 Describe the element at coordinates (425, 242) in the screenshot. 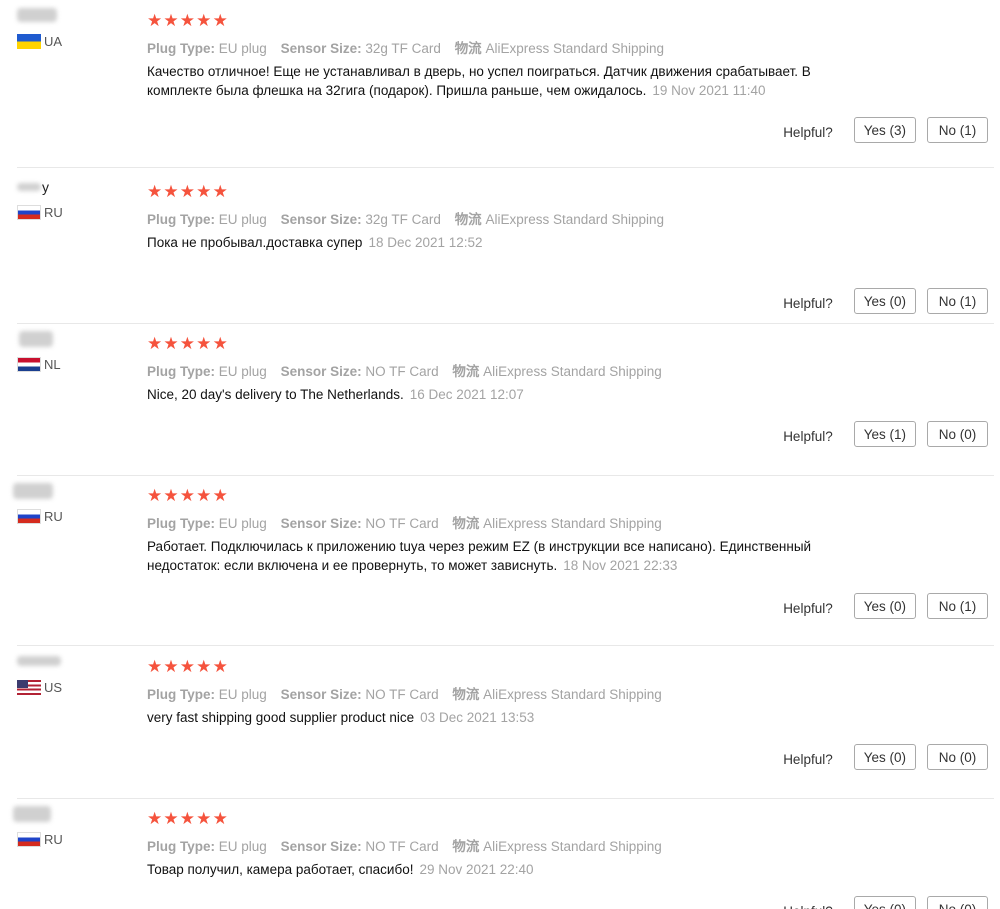

I see `review-date: 18 Dec 2021 12:52` at that location.